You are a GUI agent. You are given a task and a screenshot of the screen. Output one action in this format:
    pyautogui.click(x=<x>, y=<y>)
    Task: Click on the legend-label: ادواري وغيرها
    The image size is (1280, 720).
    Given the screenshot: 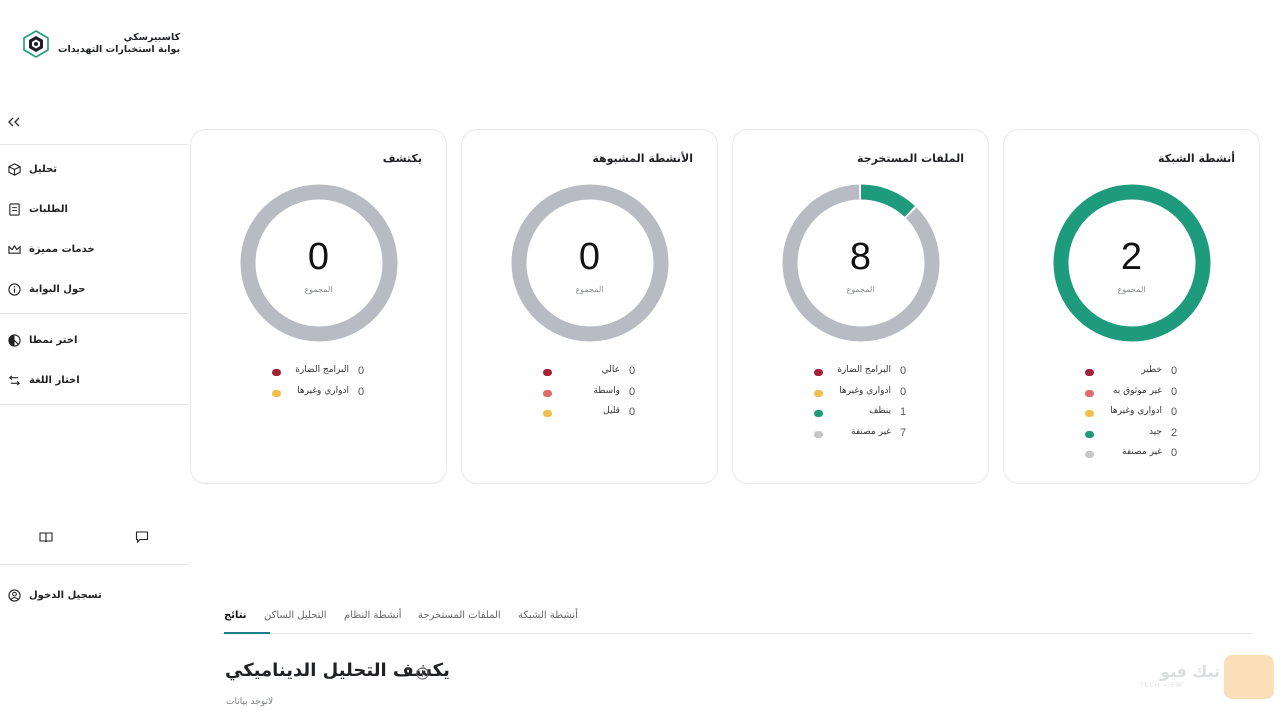 What is the action you would take?
    pyautogui.click(x=865, y=390)
    